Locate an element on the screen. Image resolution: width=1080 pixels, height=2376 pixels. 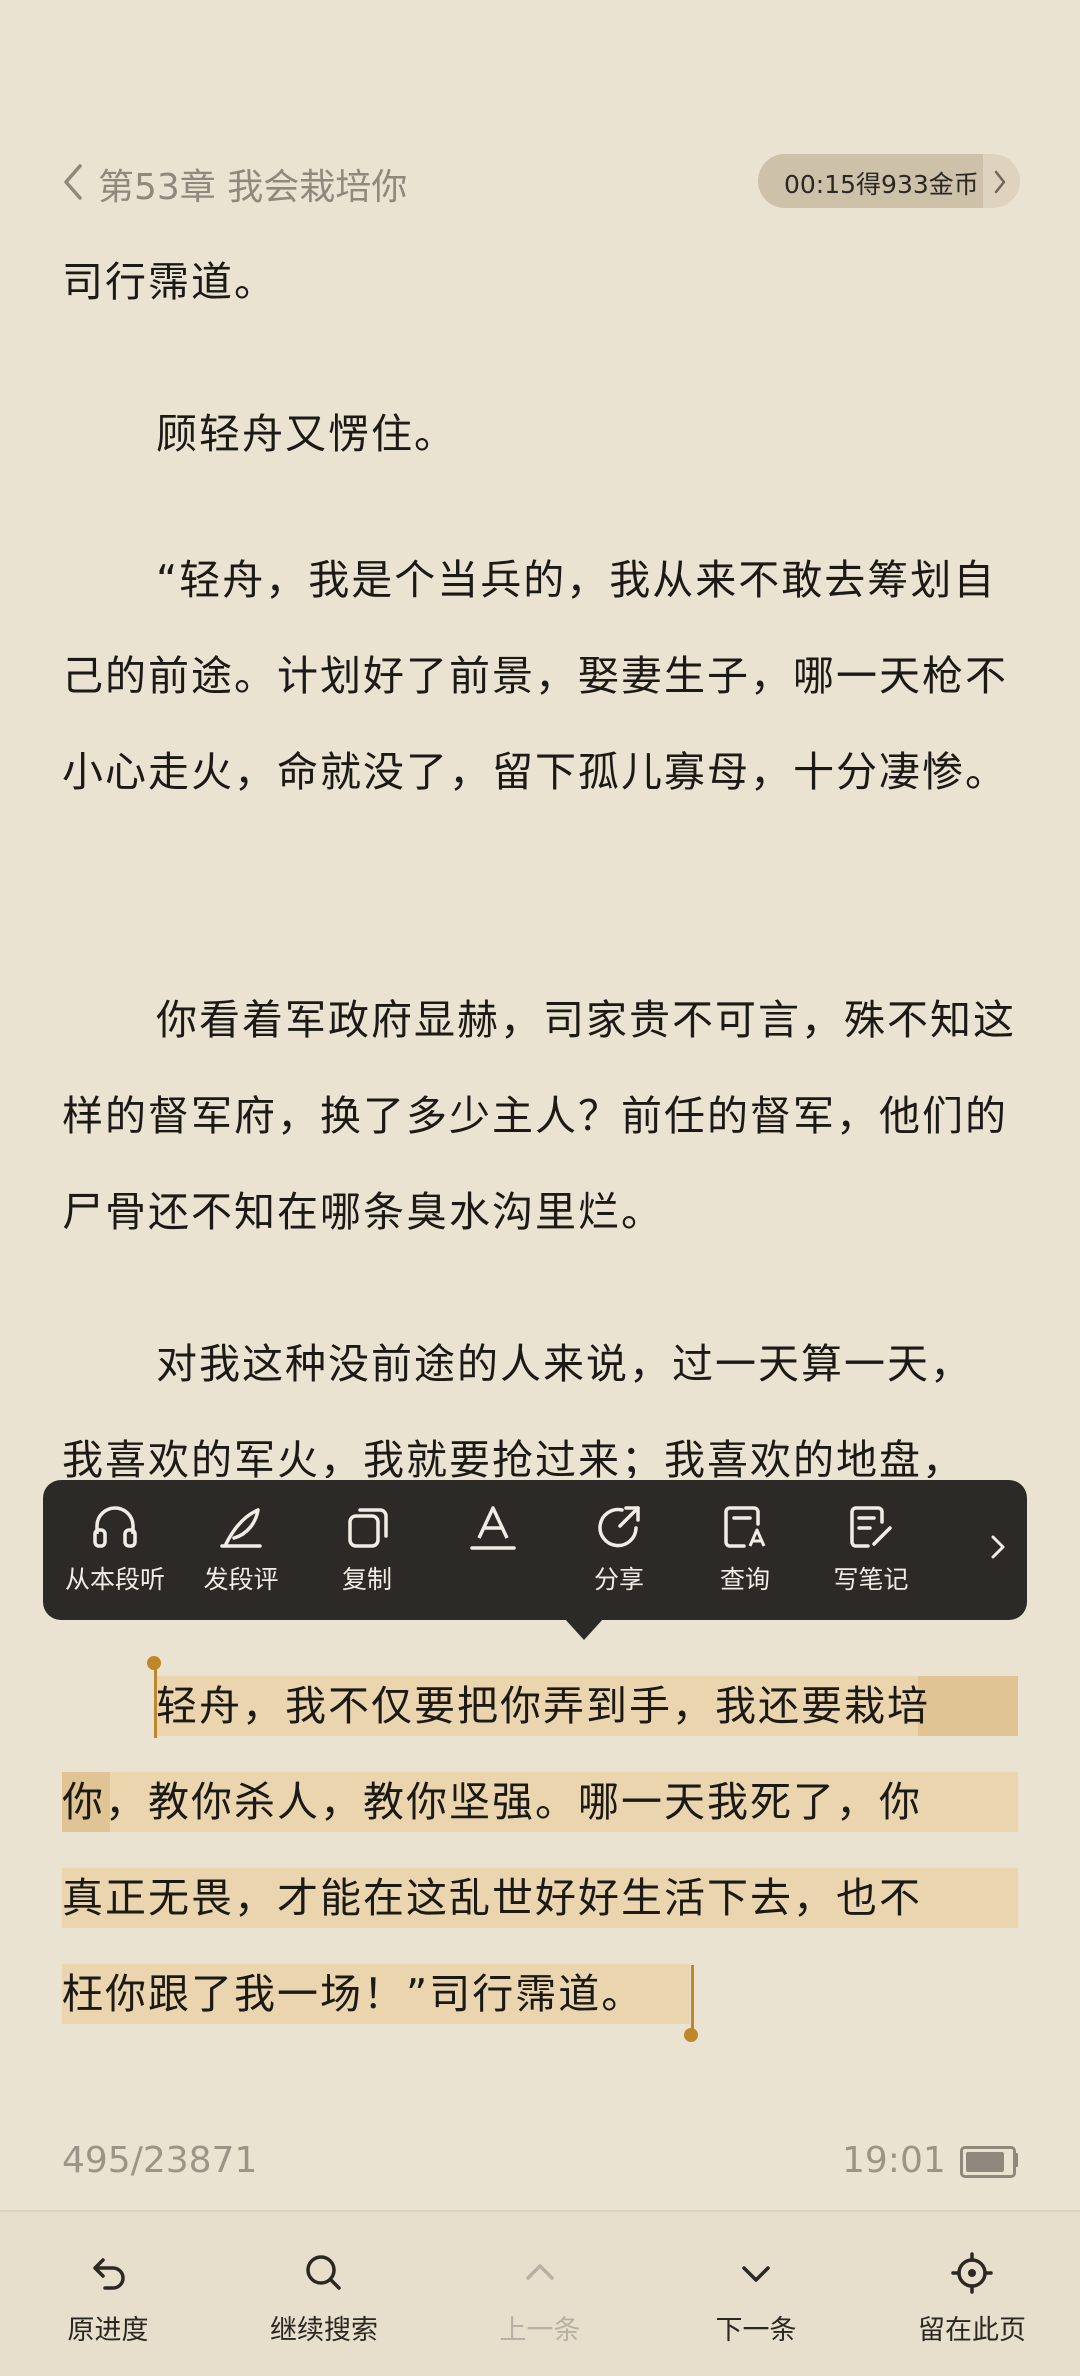
reading-reward-timer: 00:15得933金币 is located at coordinates (889, 181).